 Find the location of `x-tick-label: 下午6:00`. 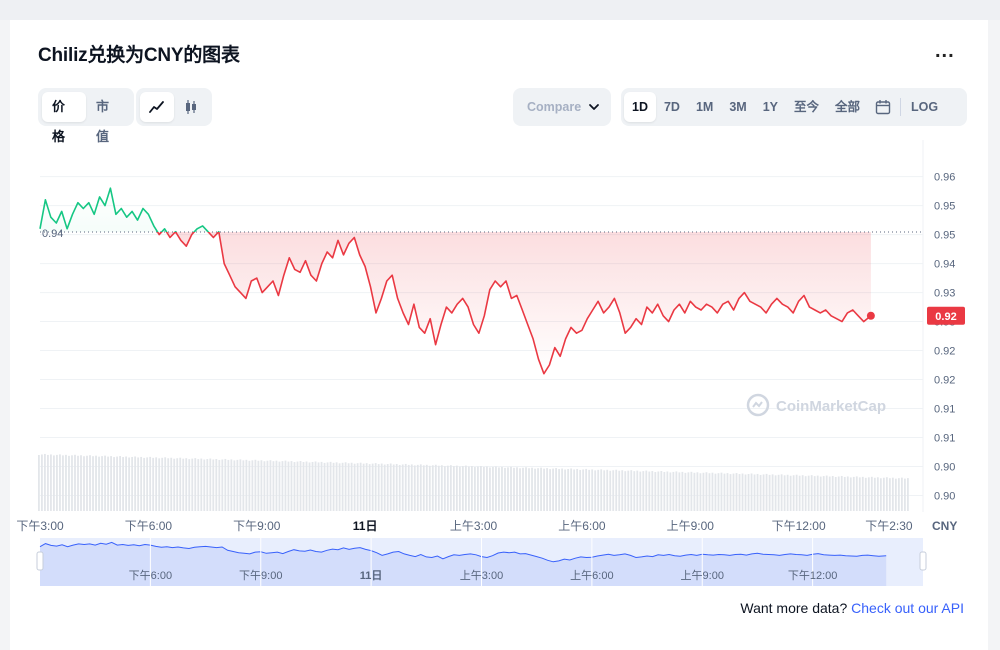

x-tick-label: 下午6:00 is located at coordinates (149, 526).